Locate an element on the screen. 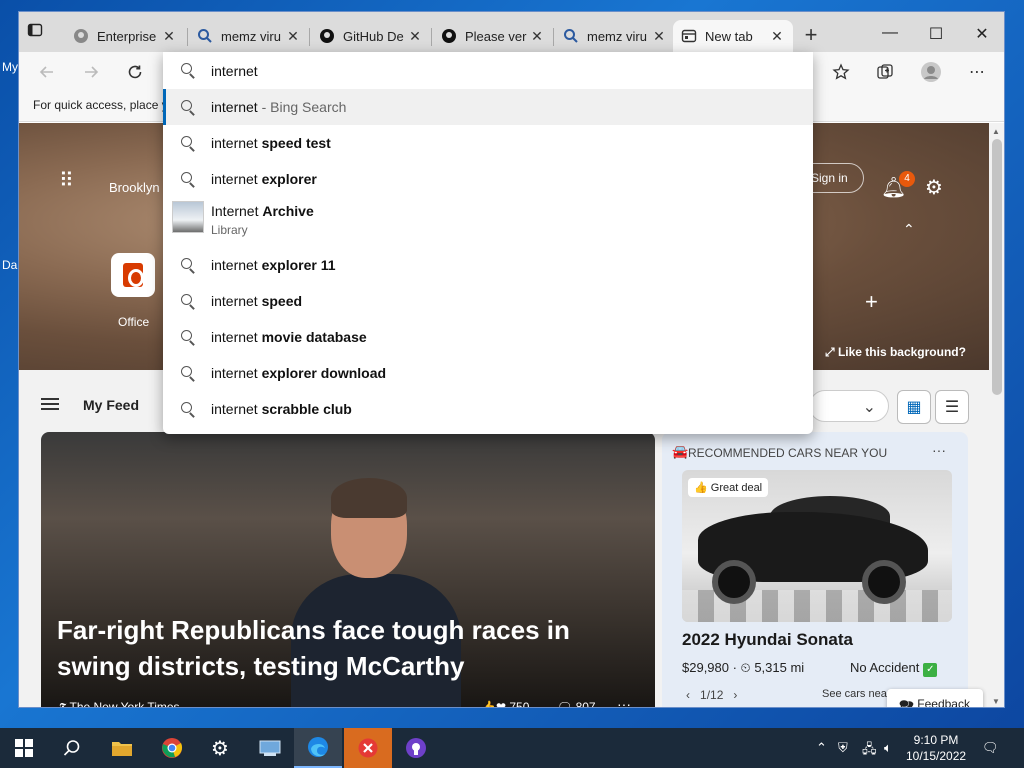 Image resolution: width=1024 pixels, height=768 pixels. office-tile is located at coordinates (133, 275).